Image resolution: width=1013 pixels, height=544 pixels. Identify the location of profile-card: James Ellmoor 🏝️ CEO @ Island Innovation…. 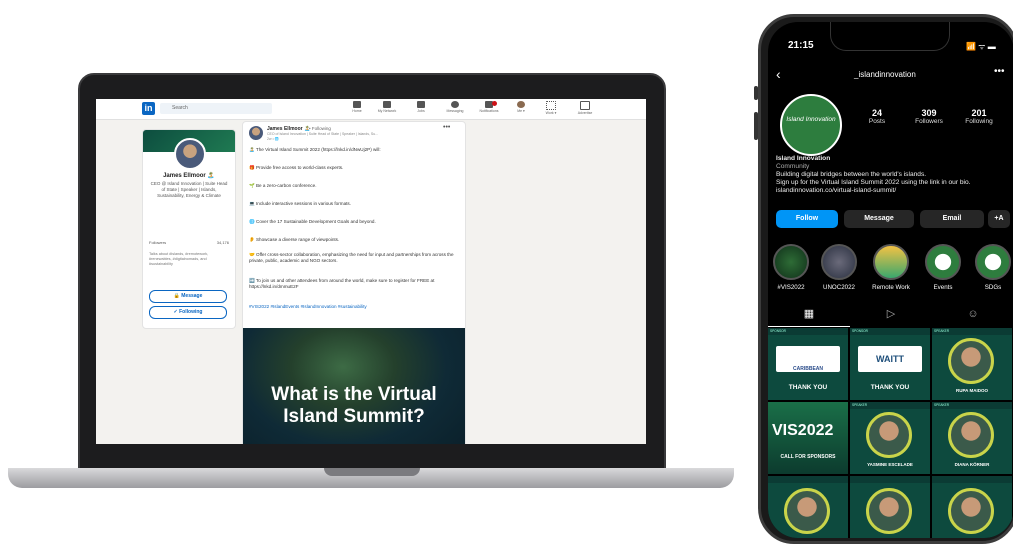
(189, 229).